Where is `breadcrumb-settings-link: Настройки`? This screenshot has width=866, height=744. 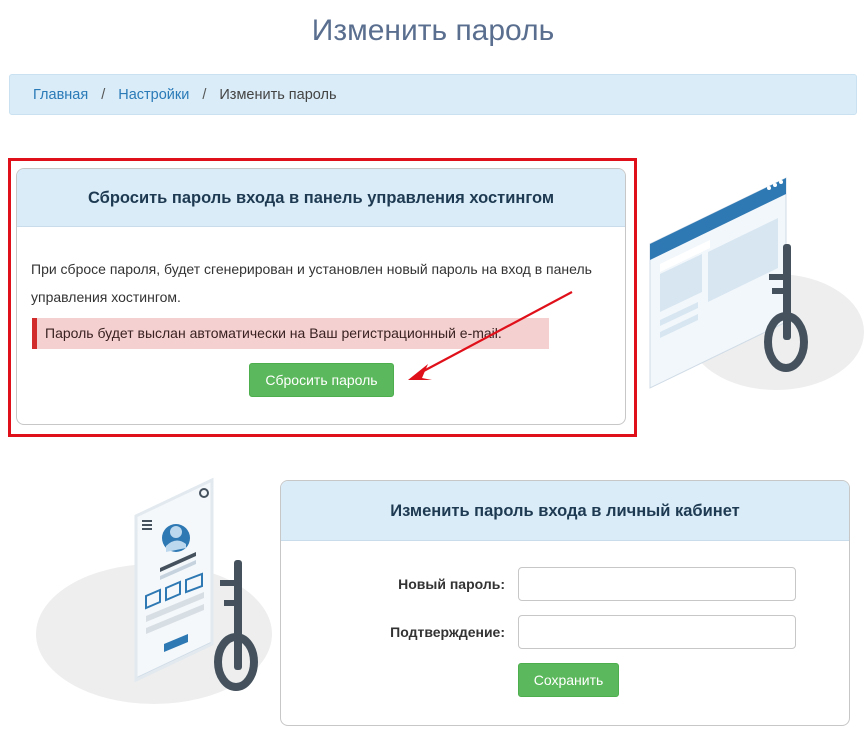 breadcrumb-settings-link: Настройки is located at coordinates (153, 95).